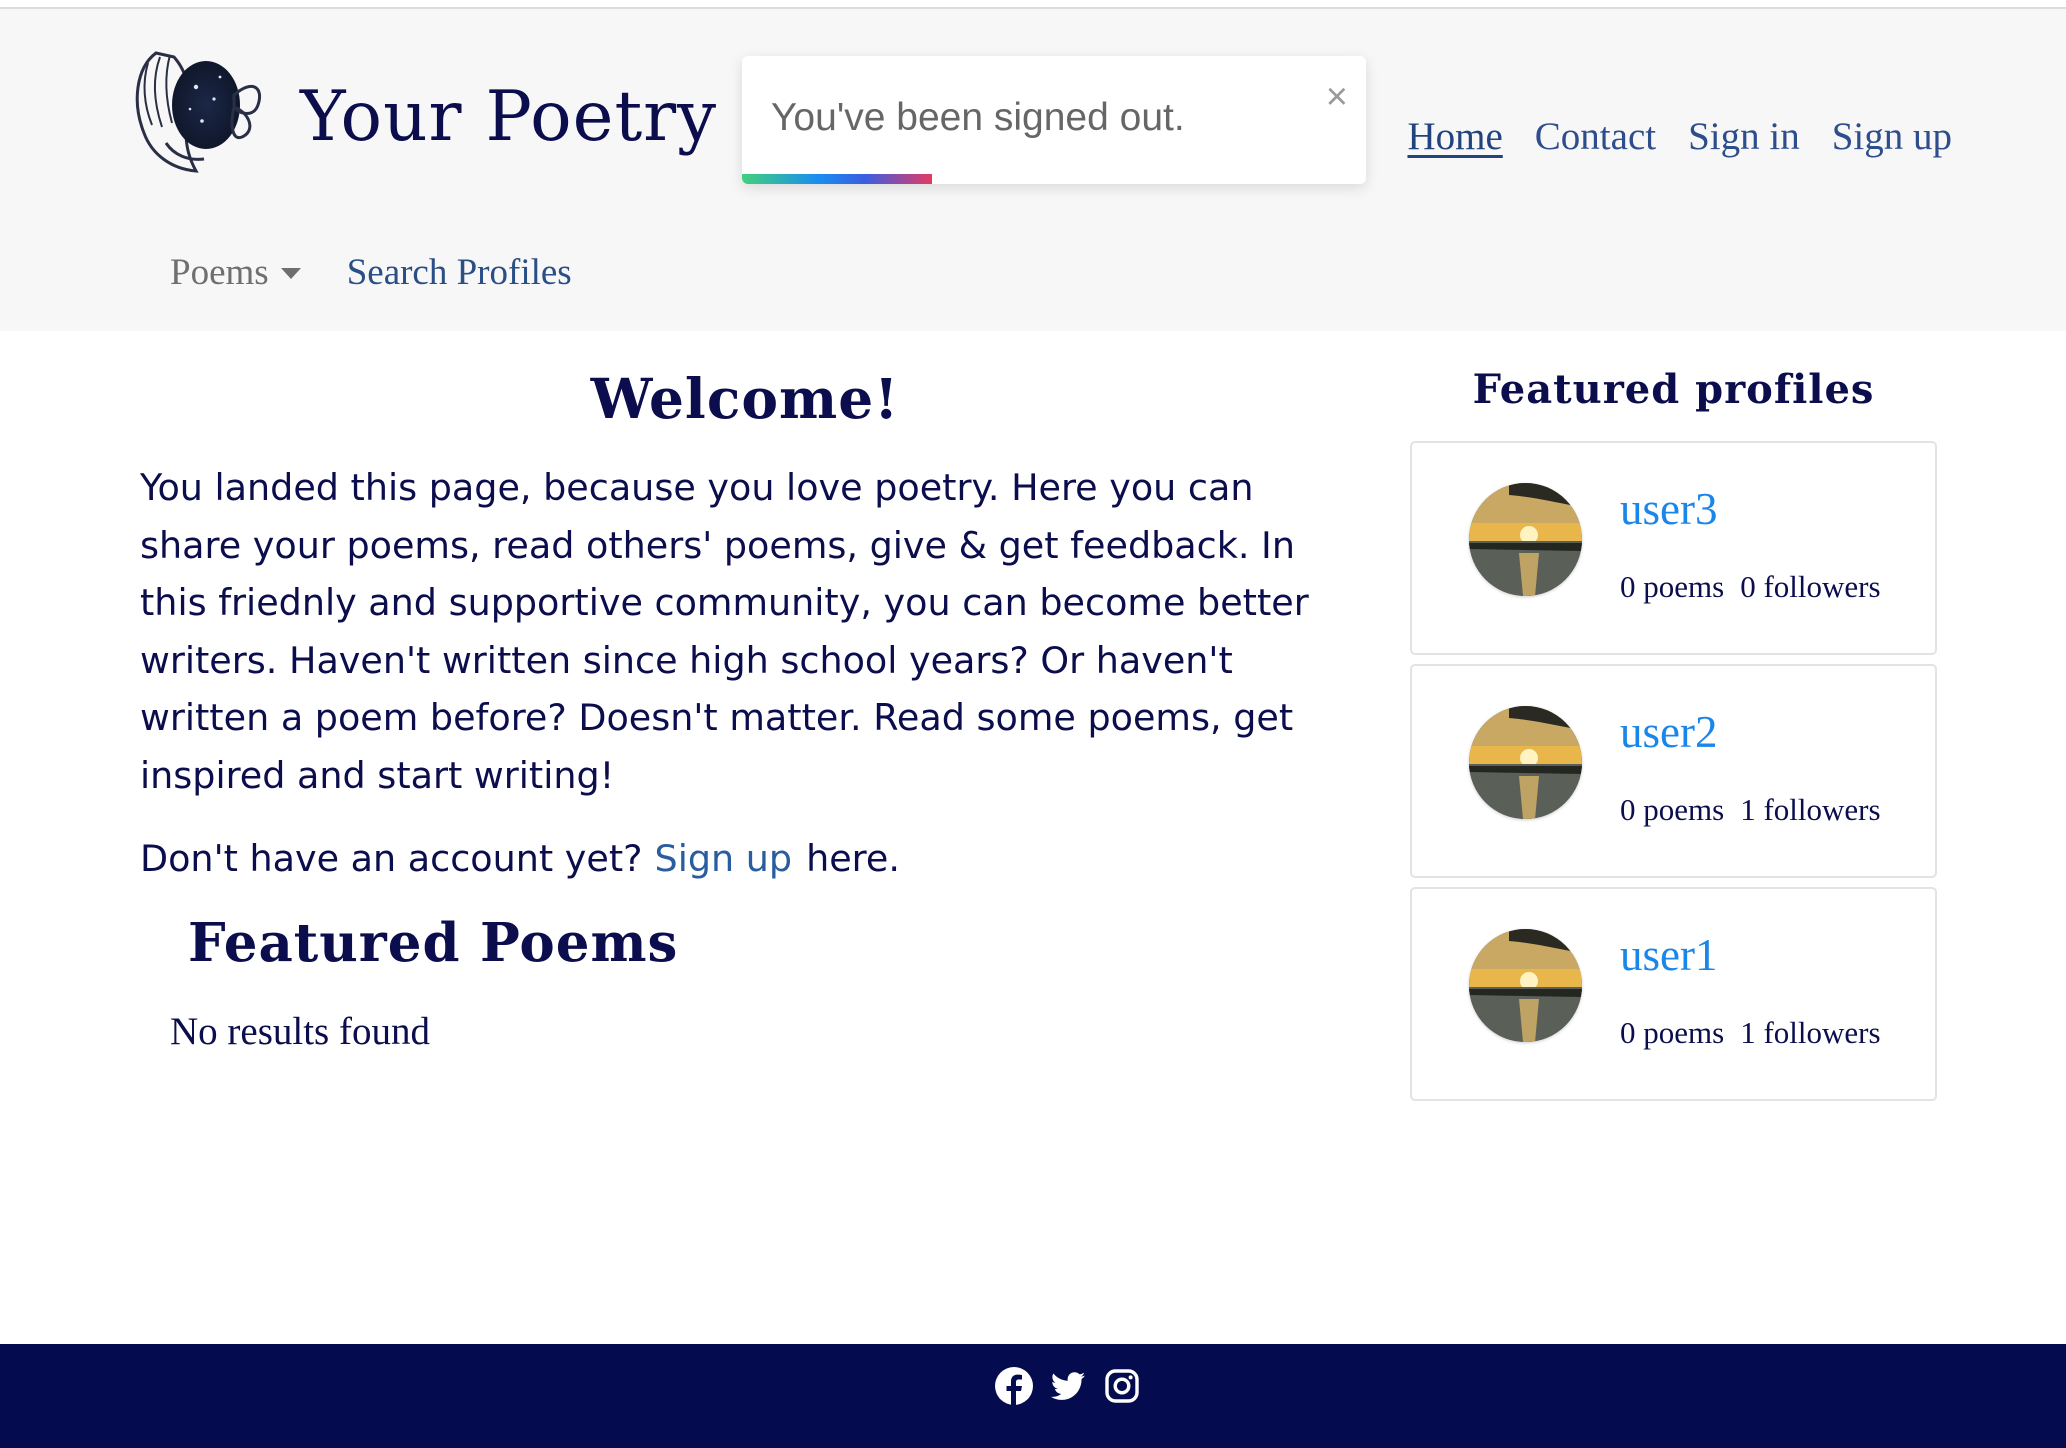 This screenshot has height=1448, width=2066. I want to click on logo, so click(197, 113).